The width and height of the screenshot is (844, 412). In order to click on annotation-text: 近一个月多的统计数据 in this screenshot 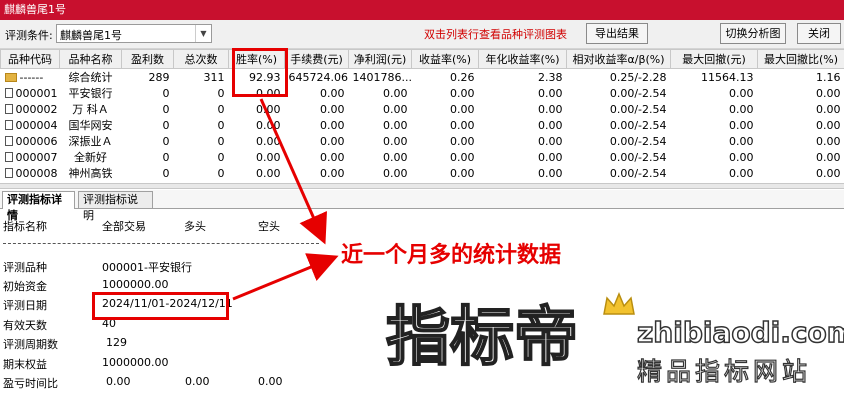, I will do `click(451, 255)`.